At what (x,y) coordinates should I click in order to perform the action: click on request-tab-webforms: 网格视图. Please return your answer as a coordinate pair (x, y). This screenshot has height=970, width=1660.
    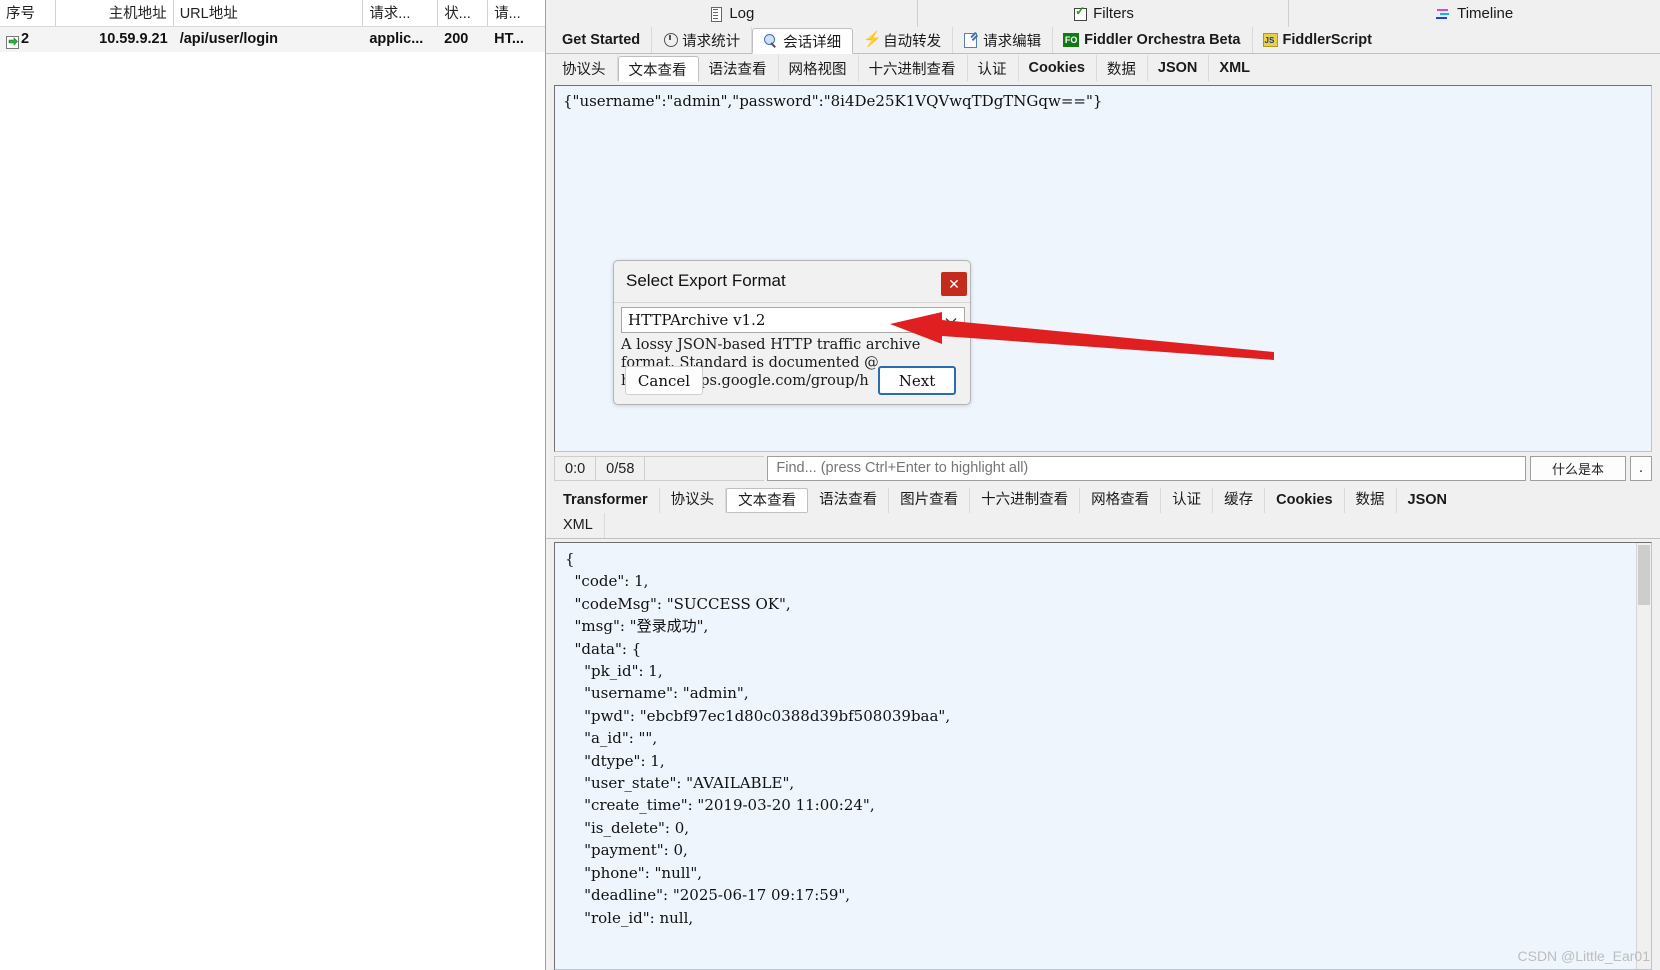
    Looking at the image, I should click on (819, 68).